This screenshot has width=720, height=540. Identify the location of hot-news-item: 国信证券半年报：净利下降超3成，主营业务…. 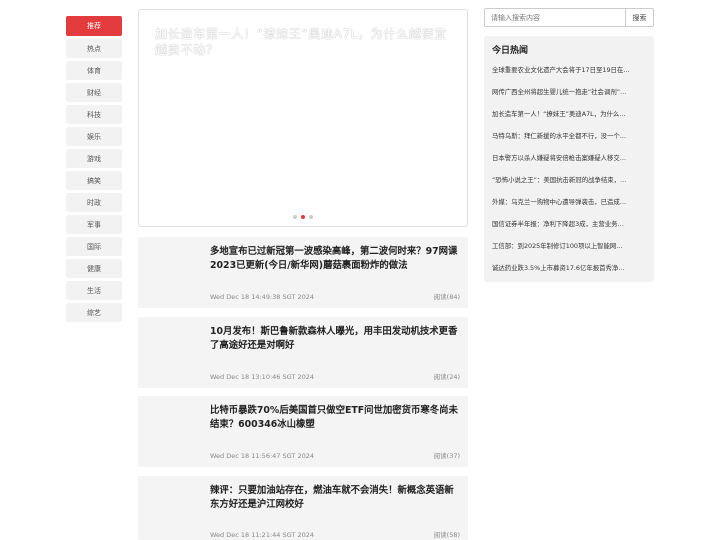
(570, 230).